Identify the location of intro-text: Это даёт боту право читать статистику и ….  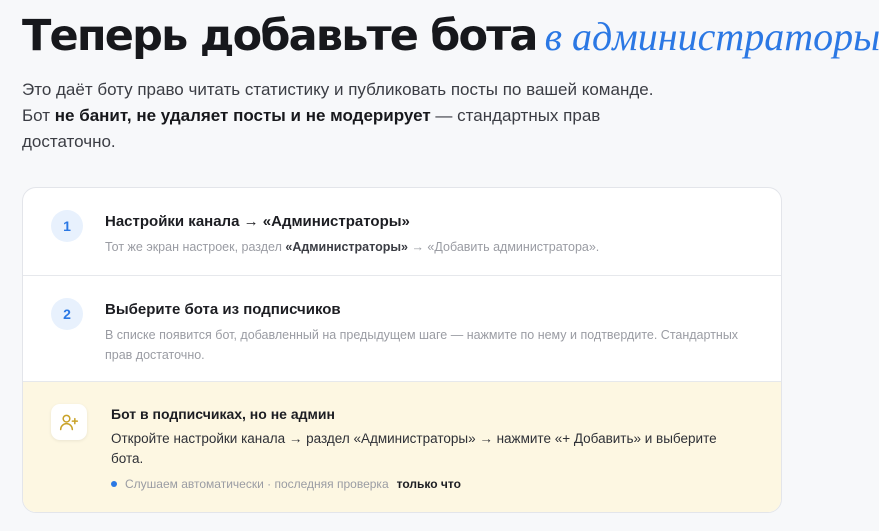
(347, 116).